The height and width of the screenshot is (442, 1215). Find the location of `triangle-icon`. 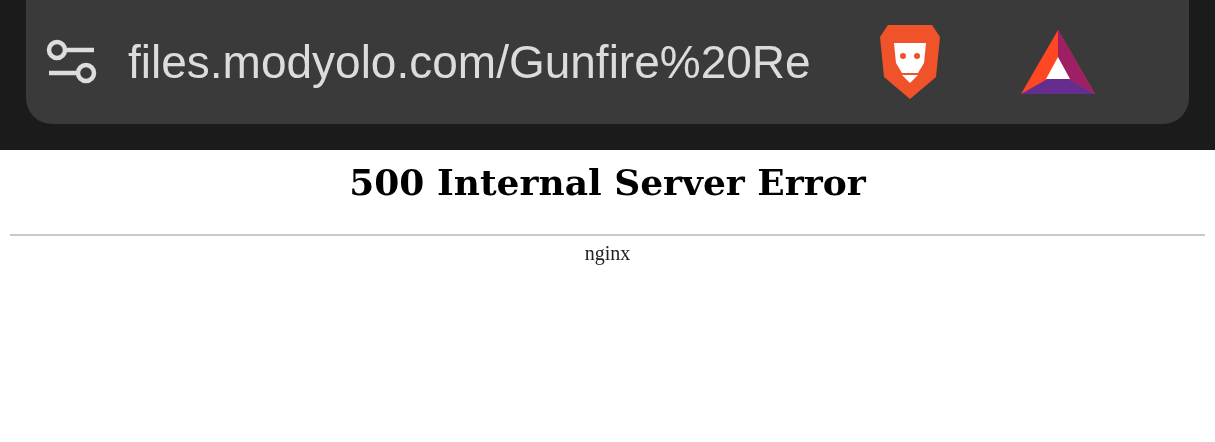

triangle-icon is located at coordinates (1058, 62).